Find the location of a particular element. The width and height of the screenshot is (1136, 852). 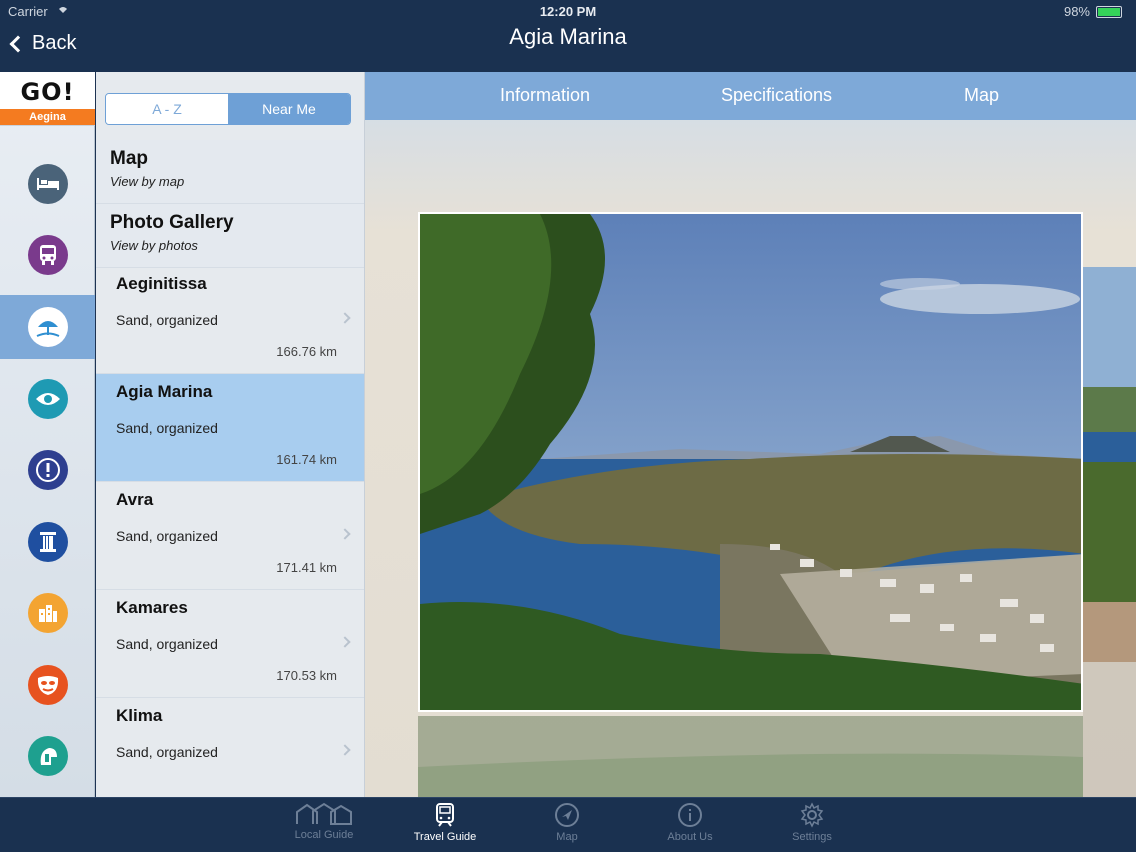

tab-information: Information is located at coordinates (545, 95).